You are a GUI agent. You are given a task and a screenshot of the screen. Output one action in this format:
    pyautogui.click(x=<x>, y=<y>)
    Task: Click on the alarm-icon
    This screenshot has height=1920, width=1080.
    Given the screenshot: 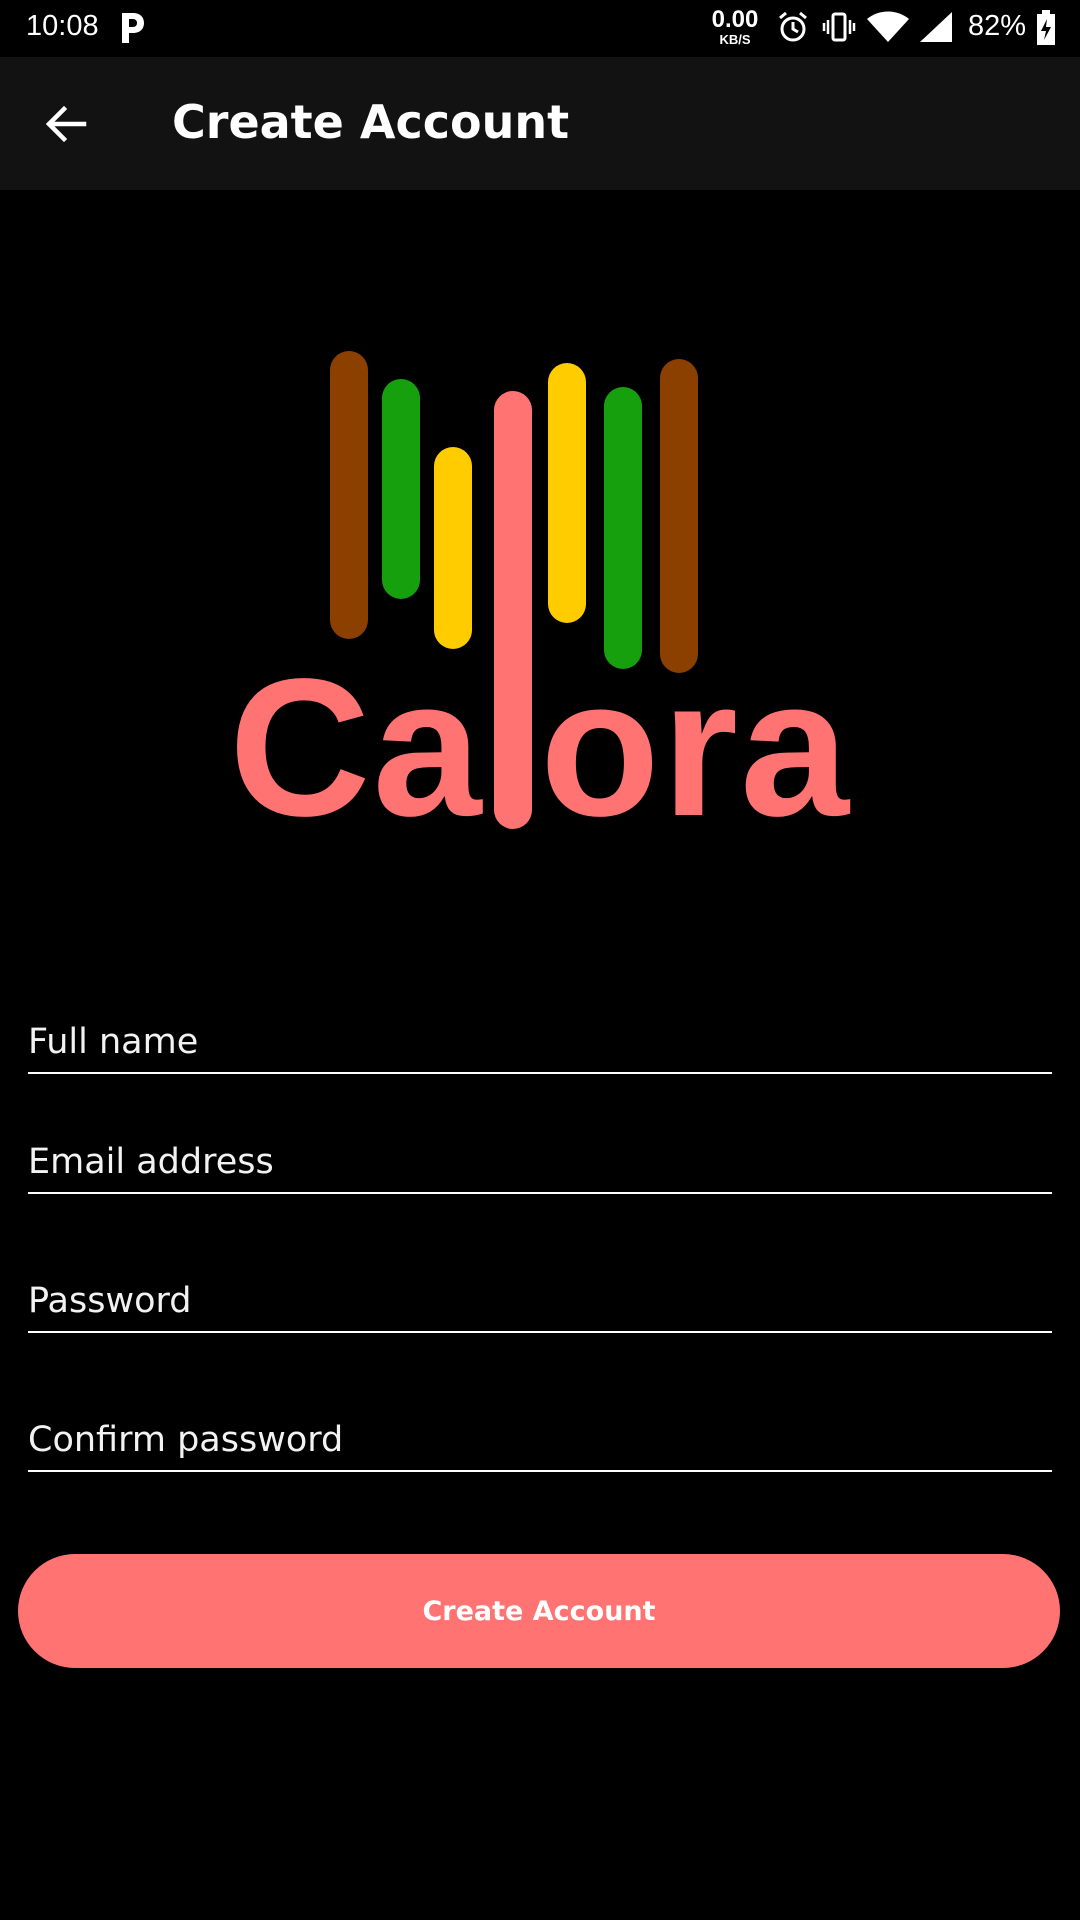 What is the action you would take?
    pyautogui.click(x=793, y=26)
    